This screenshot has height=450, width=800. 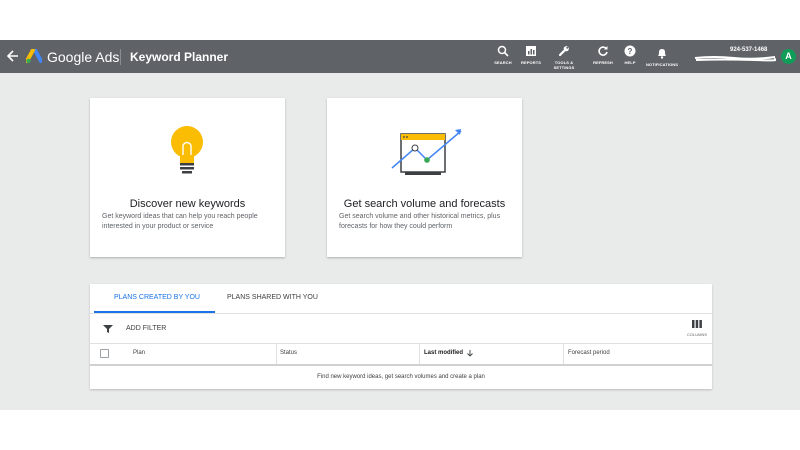 What do you see at coordinates (564, 58) in the screenshot?
I see `tool-tools-settings: TOOLS & SETTINGS` at bounding box center [564, 58].